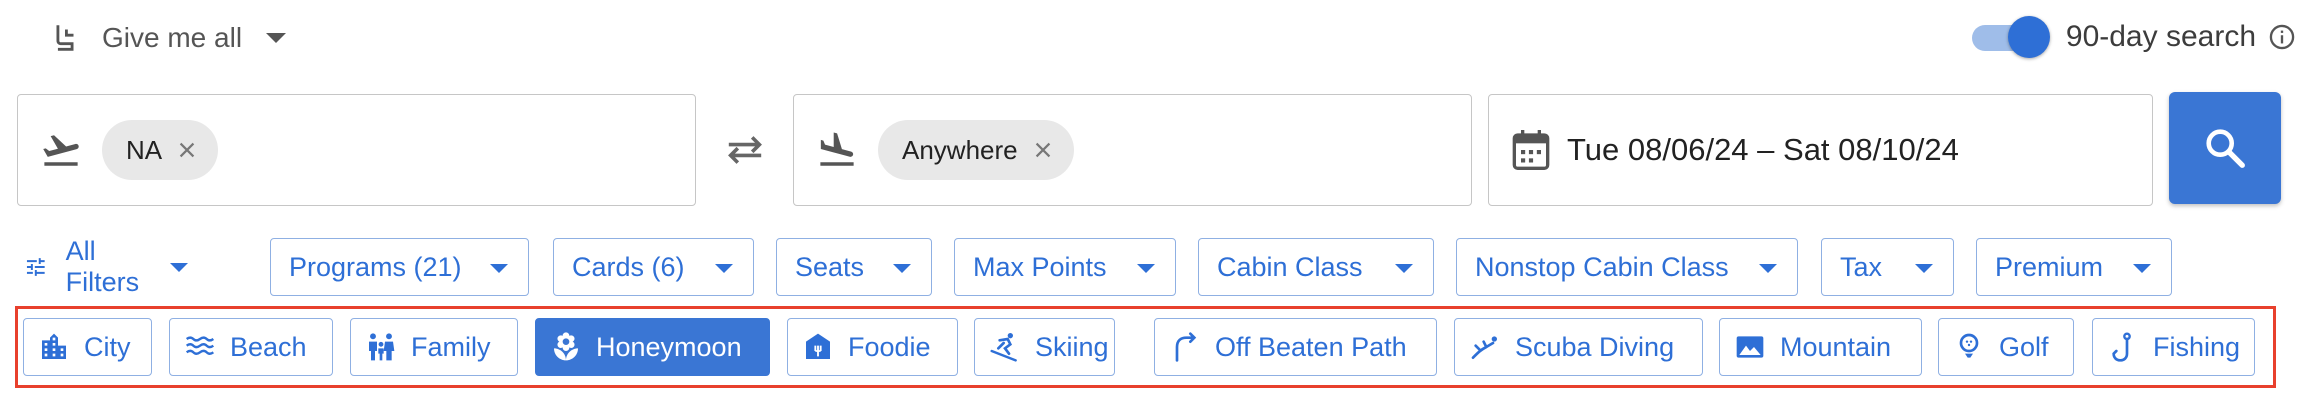 The width and height of the screenshot is (2304, 394). I want to click on category-family: Family, so click(434, 347).